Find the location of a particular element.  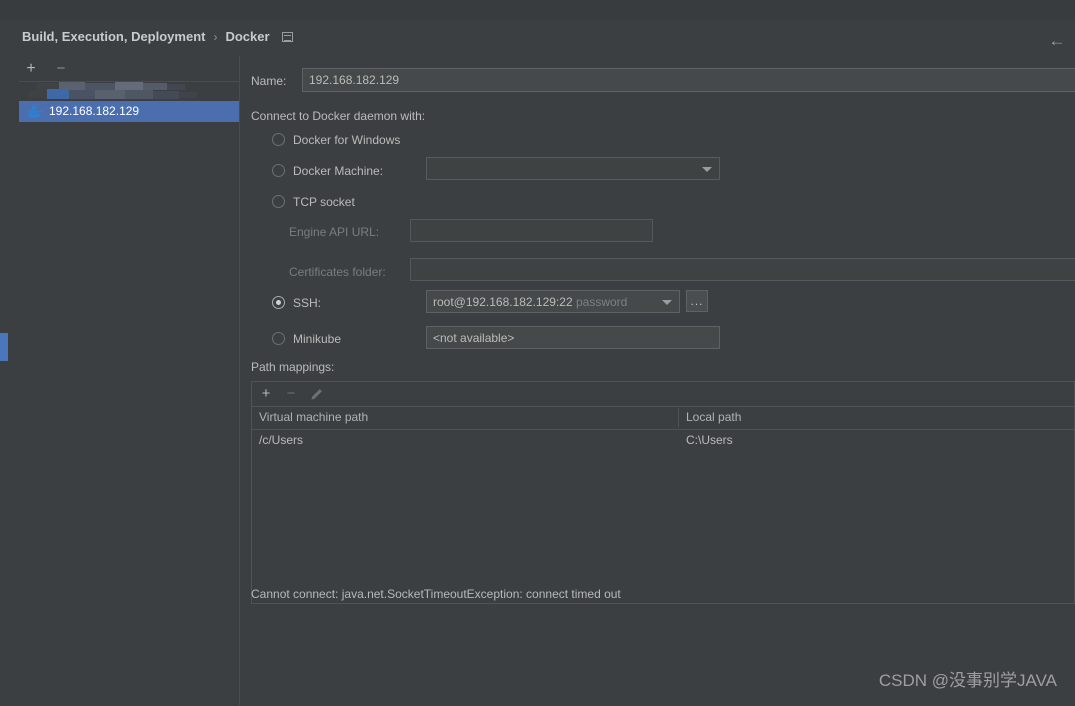

engine-api-url-label: Engine API URL: is located at coordinates (334, 232).